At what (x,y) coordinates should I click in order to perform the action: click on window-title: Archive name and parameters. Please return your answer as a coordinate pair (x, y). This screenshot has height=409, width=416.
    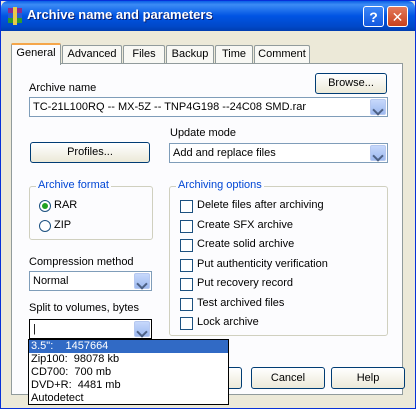
    Looking at the image, I should click on (120, 14).